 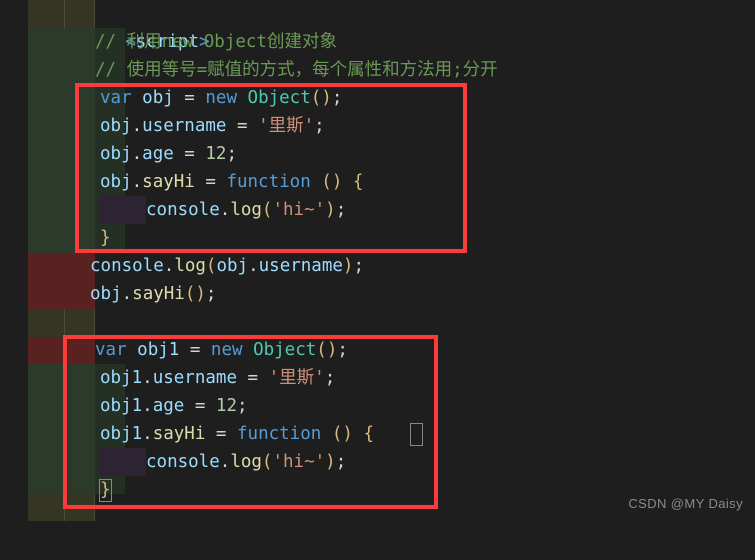 I want to click on parens-5: (), so click(x=342, y=434).